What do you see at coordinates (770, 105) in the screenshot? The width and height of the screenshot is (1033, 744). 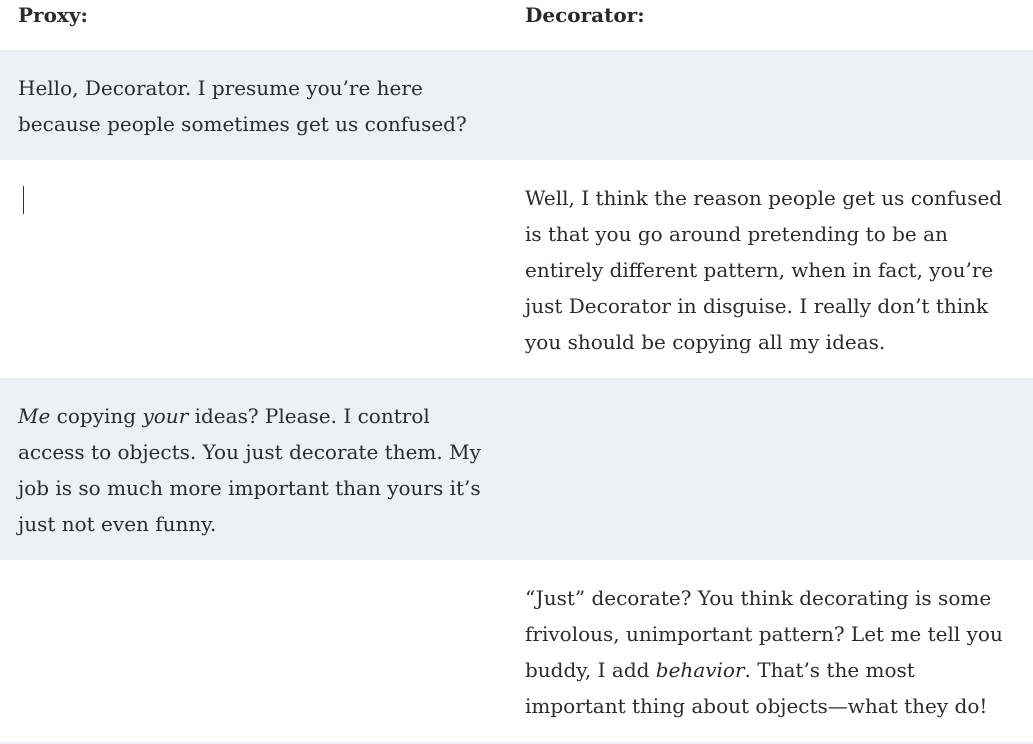 I see `decorator-line-1-empty` at bounding box center [770, 105].